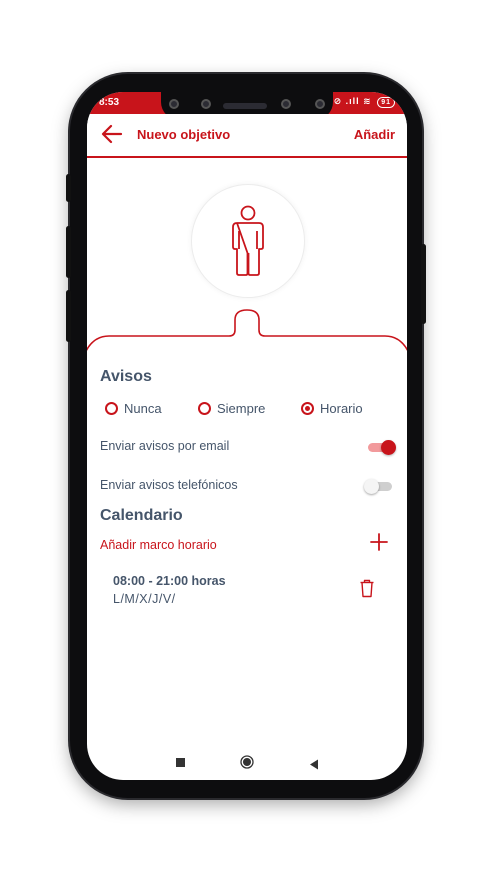 This screenshot has width=480, height=882. What do you see at coordinates (374, 134) in the screenshot?
I see `add-button: Añadir` at bounding box center [374, 134].